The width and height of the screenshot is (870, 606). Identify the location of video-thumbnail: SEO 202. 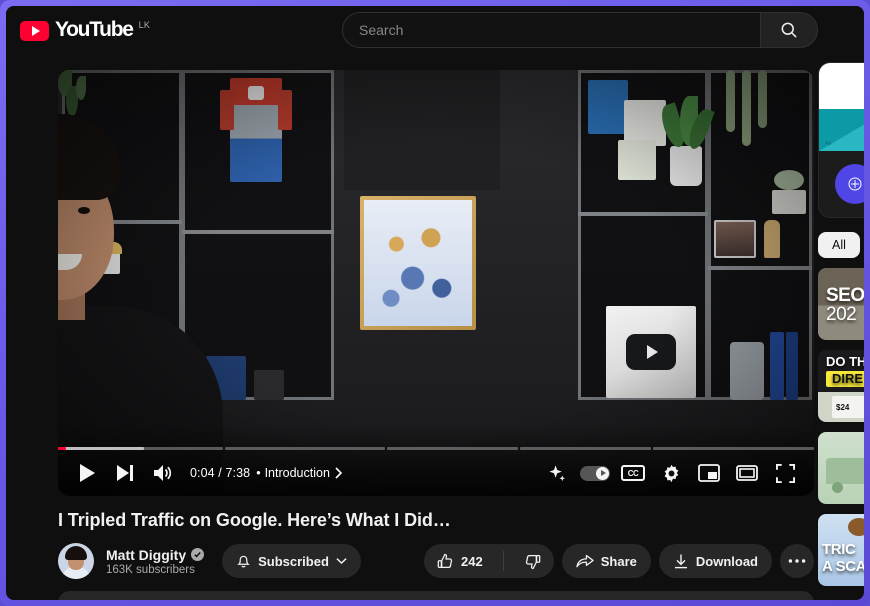
(841, 304).